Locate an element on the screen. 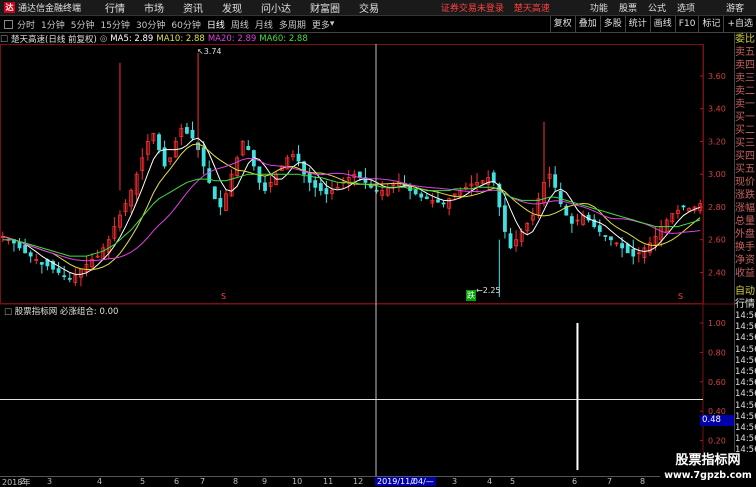 The width and height of the screenshot is (756, 487). date-cursor-label: 2019/11/04/— is located at coordinates (405, 481).